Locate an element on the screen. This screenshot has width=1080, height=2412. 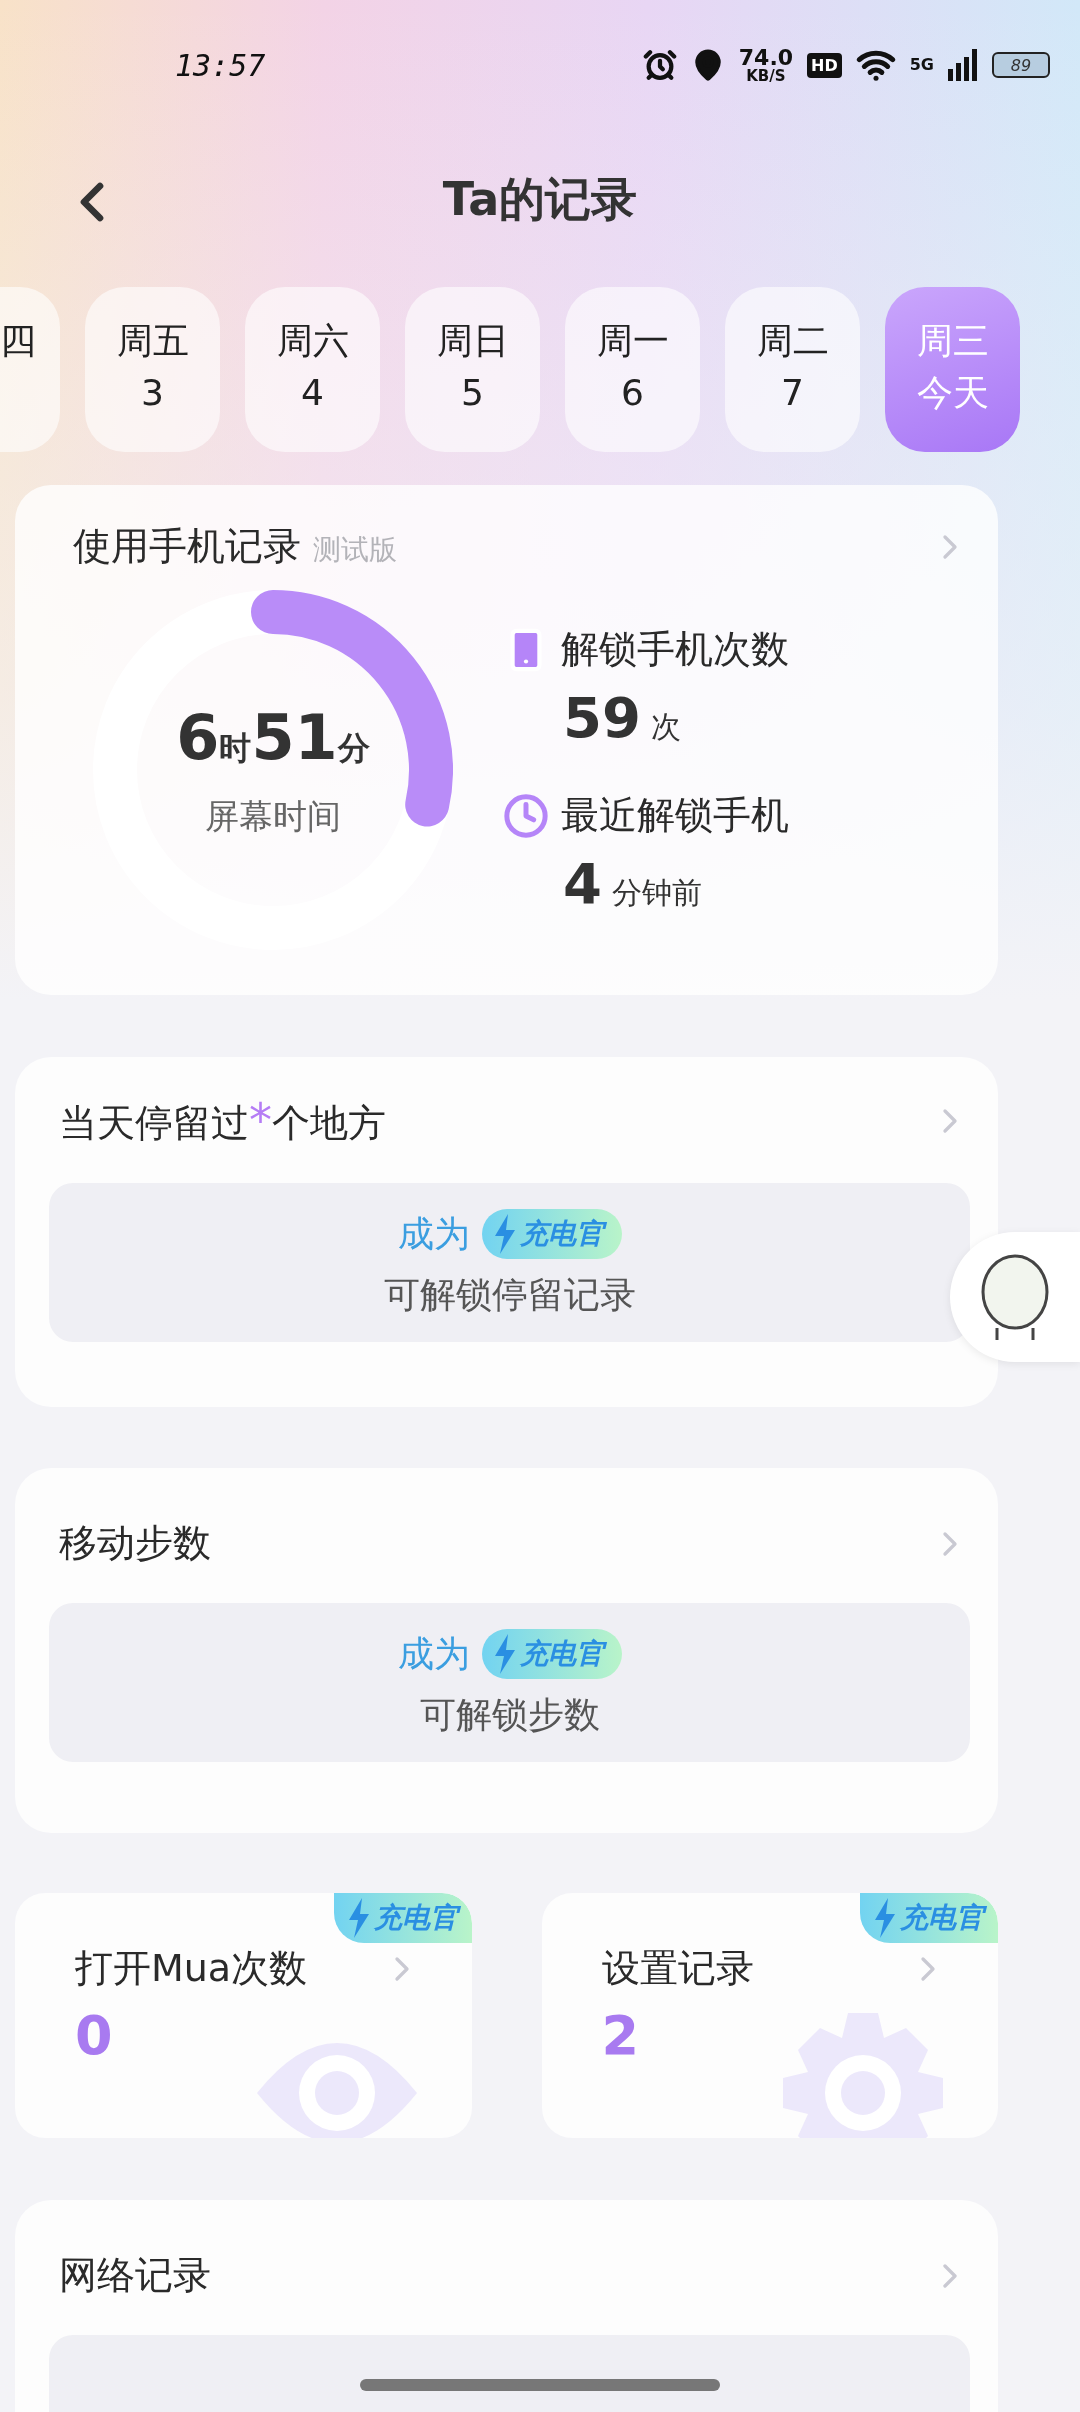
beta-tag: 测试版 is located at coordinates (355, 550).